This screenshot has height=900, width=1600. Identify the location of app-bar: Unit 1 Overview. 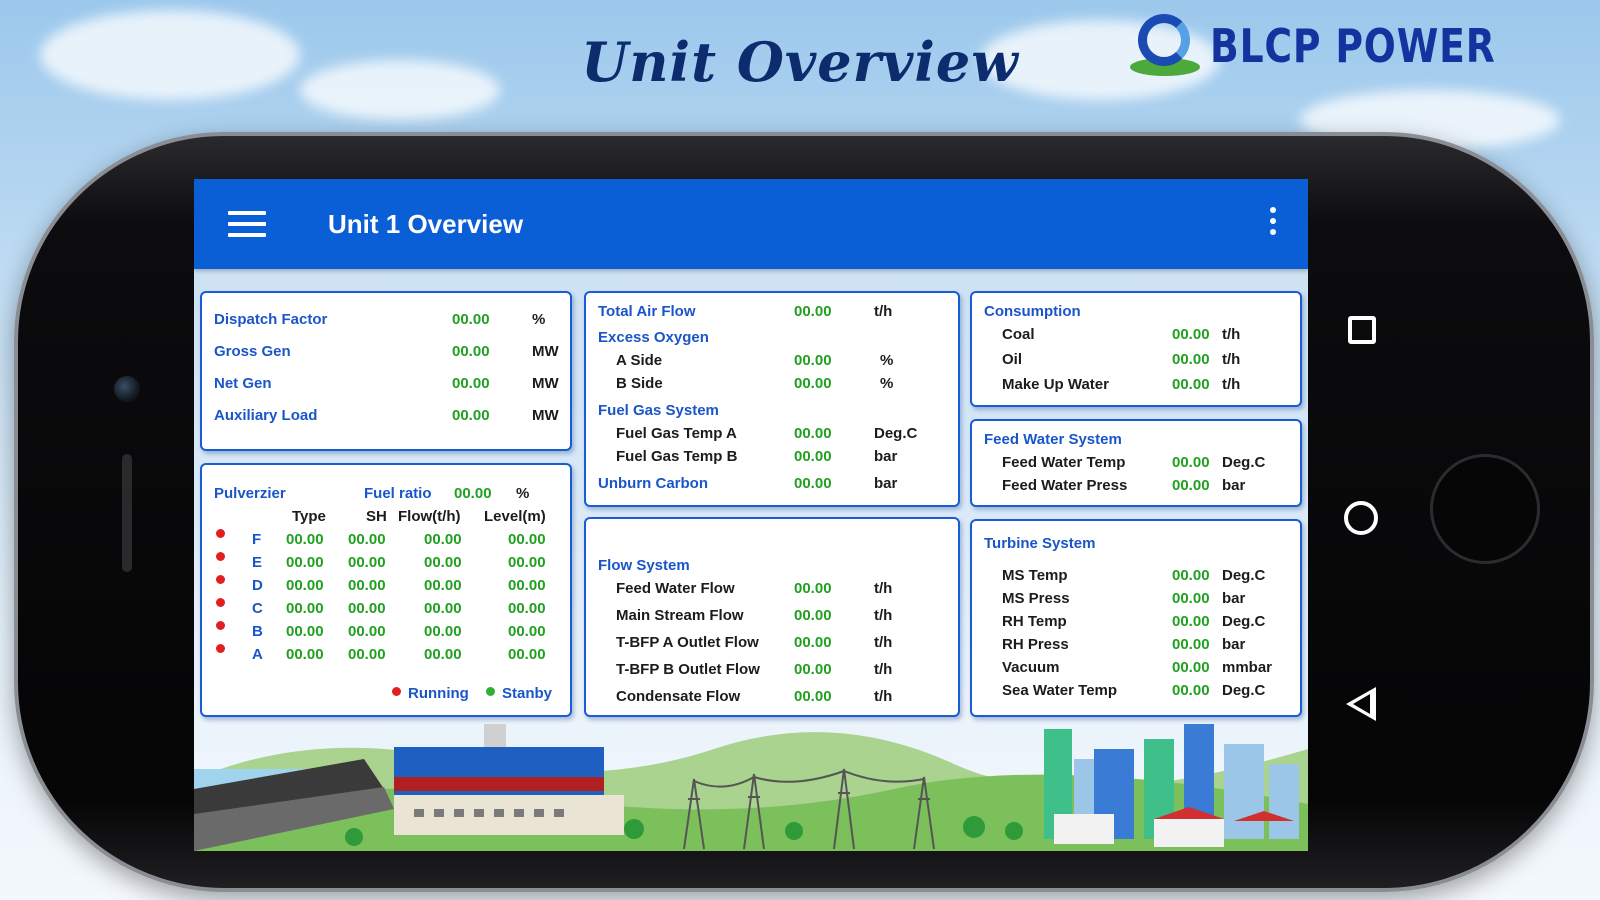
(751, 224).